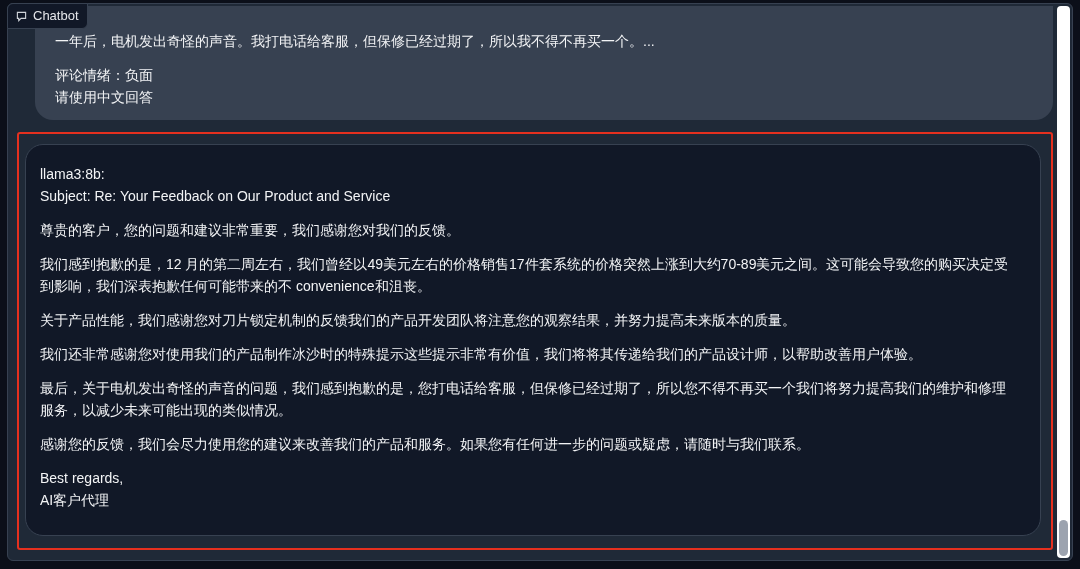 This screenshot has width=1080, height=569. Describe the element at coordinates (104, 75) in the screenshot. I see `message-text: 评论情绪：负面` at that location.